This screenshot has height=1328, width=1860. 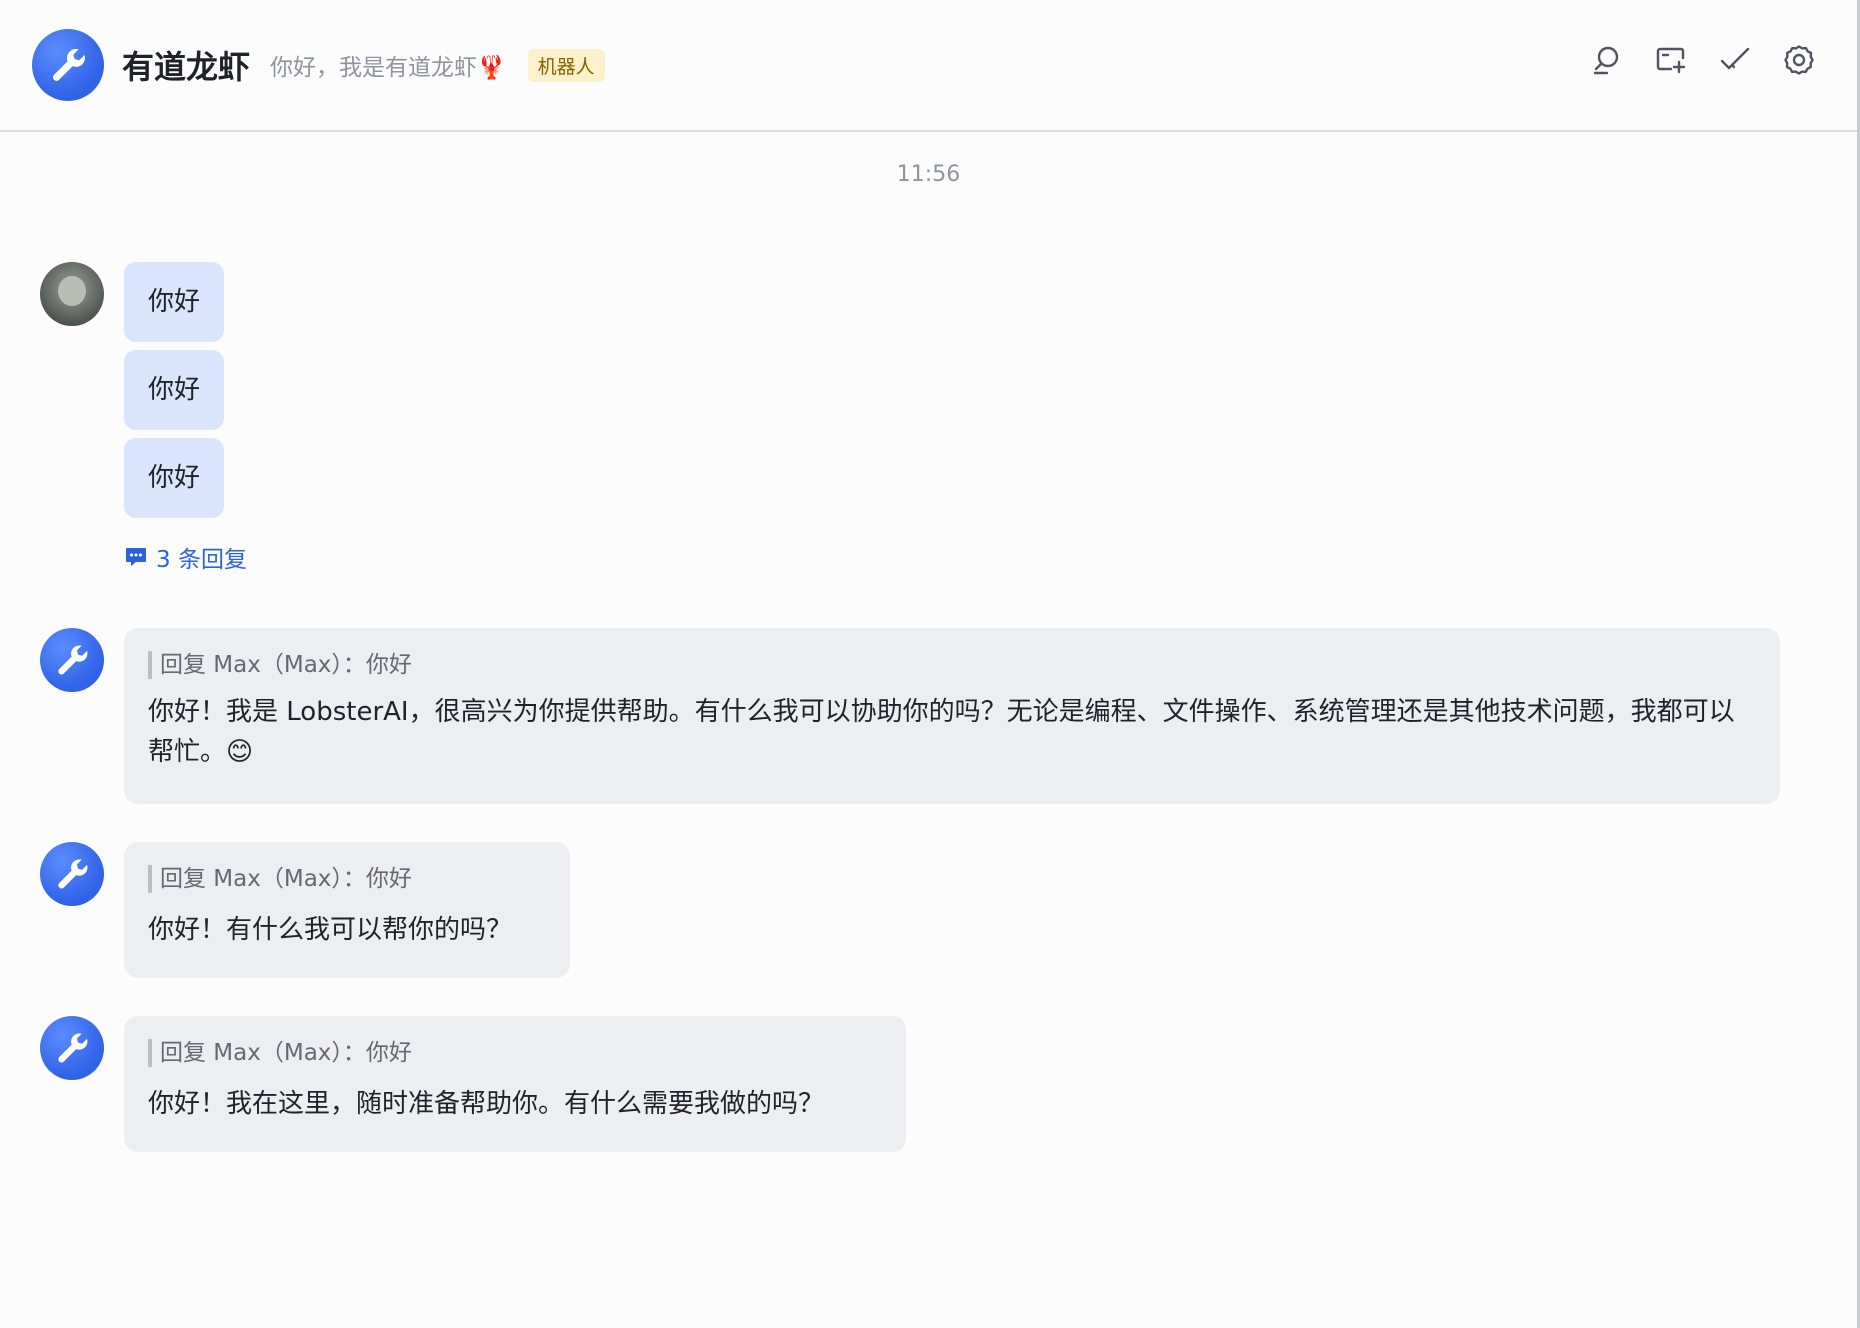 I want to click on bot-message-bubble: 回复 Max（Max）：你好 你好！有什么我可以帮你的吗？, so click(x=347, y=910).